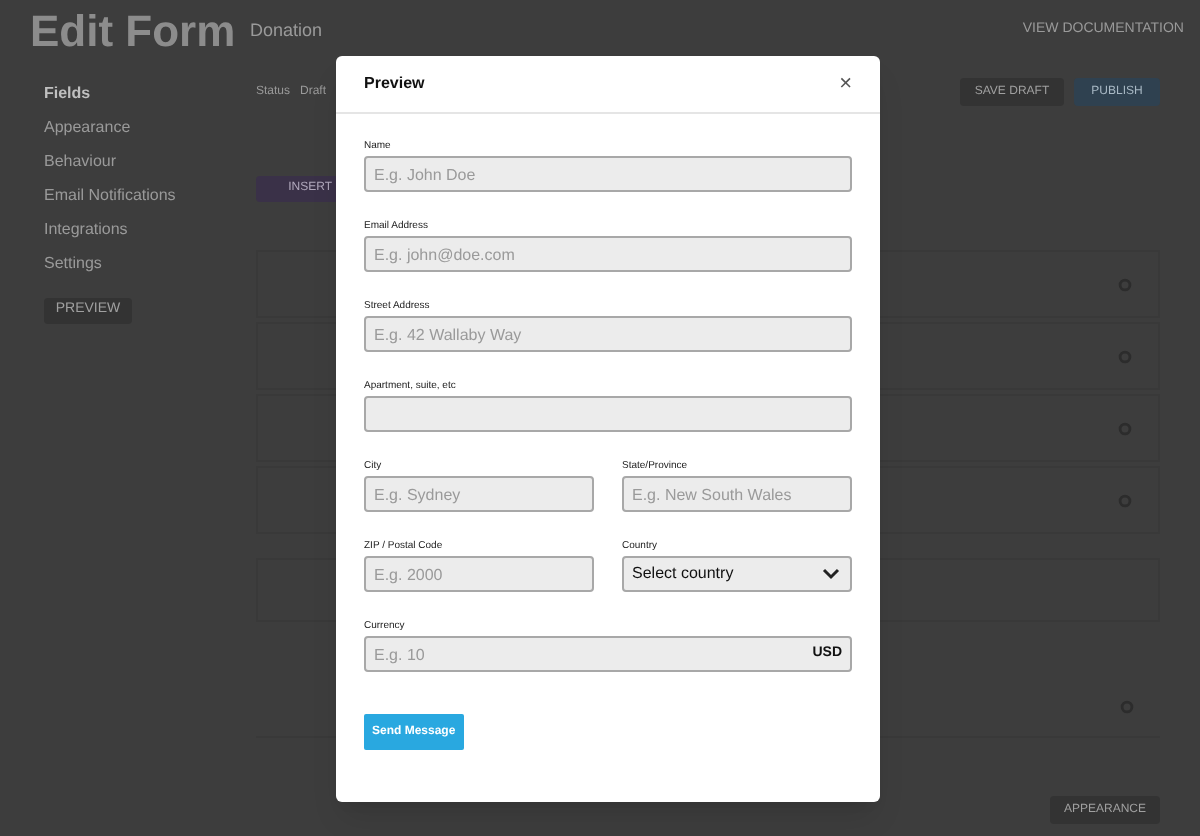 The image size is (1200, 836). I want to click on close-button: ×, so click(845, 84).